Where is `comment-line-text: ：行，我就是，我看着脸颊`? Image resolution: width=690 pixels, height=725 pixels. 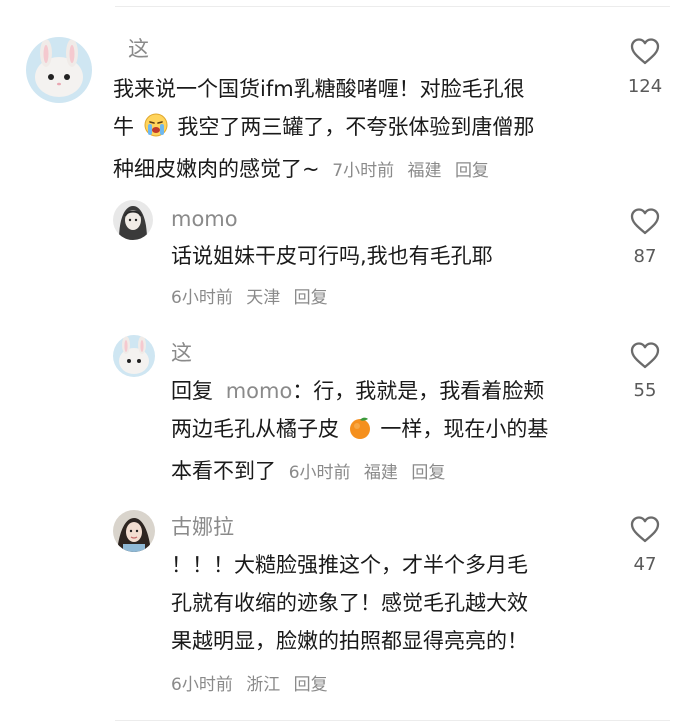 comment-line-text: ：行，我就是，我看着脸颊 is located at coordinates (418, 391).